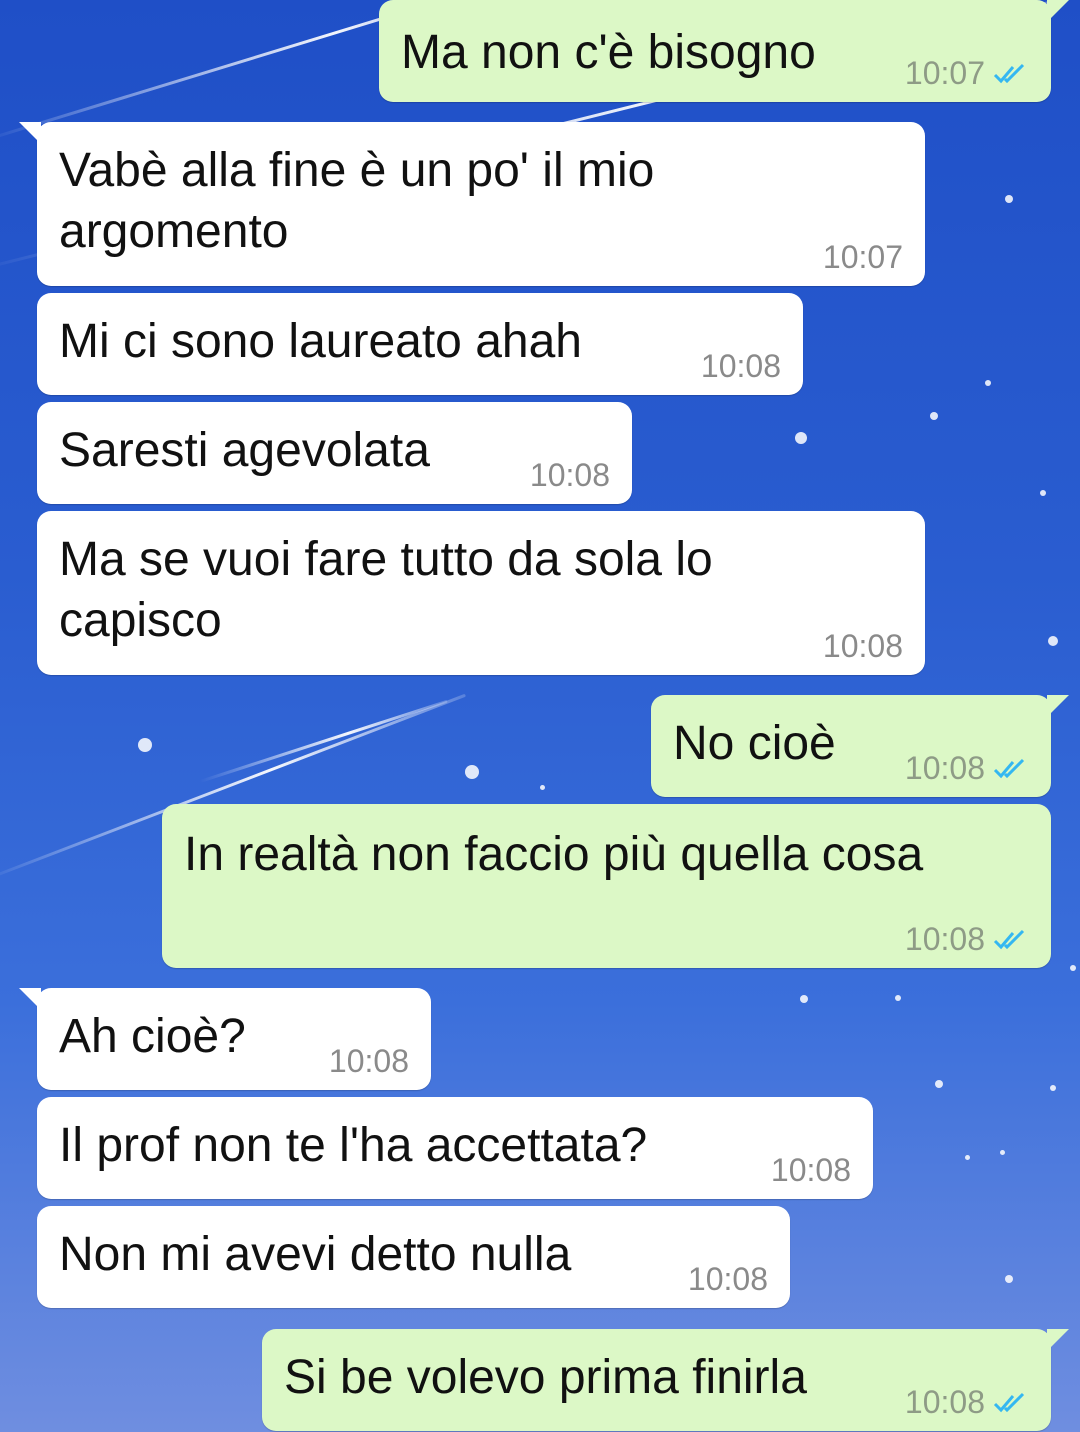 Image resolution: width=1080 pixels, height=1432 pixels. I want to click on message-text: Il prof non te l'ha accettata?, so click(353, 1145).